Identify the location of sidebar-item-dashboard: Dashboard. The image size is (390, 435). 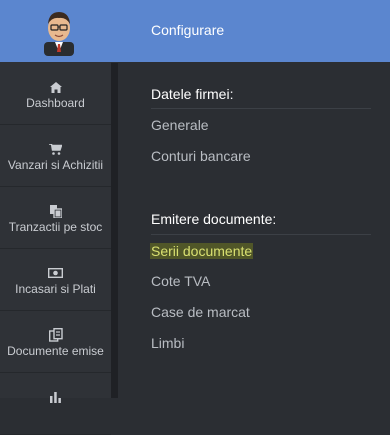
(55, 94).